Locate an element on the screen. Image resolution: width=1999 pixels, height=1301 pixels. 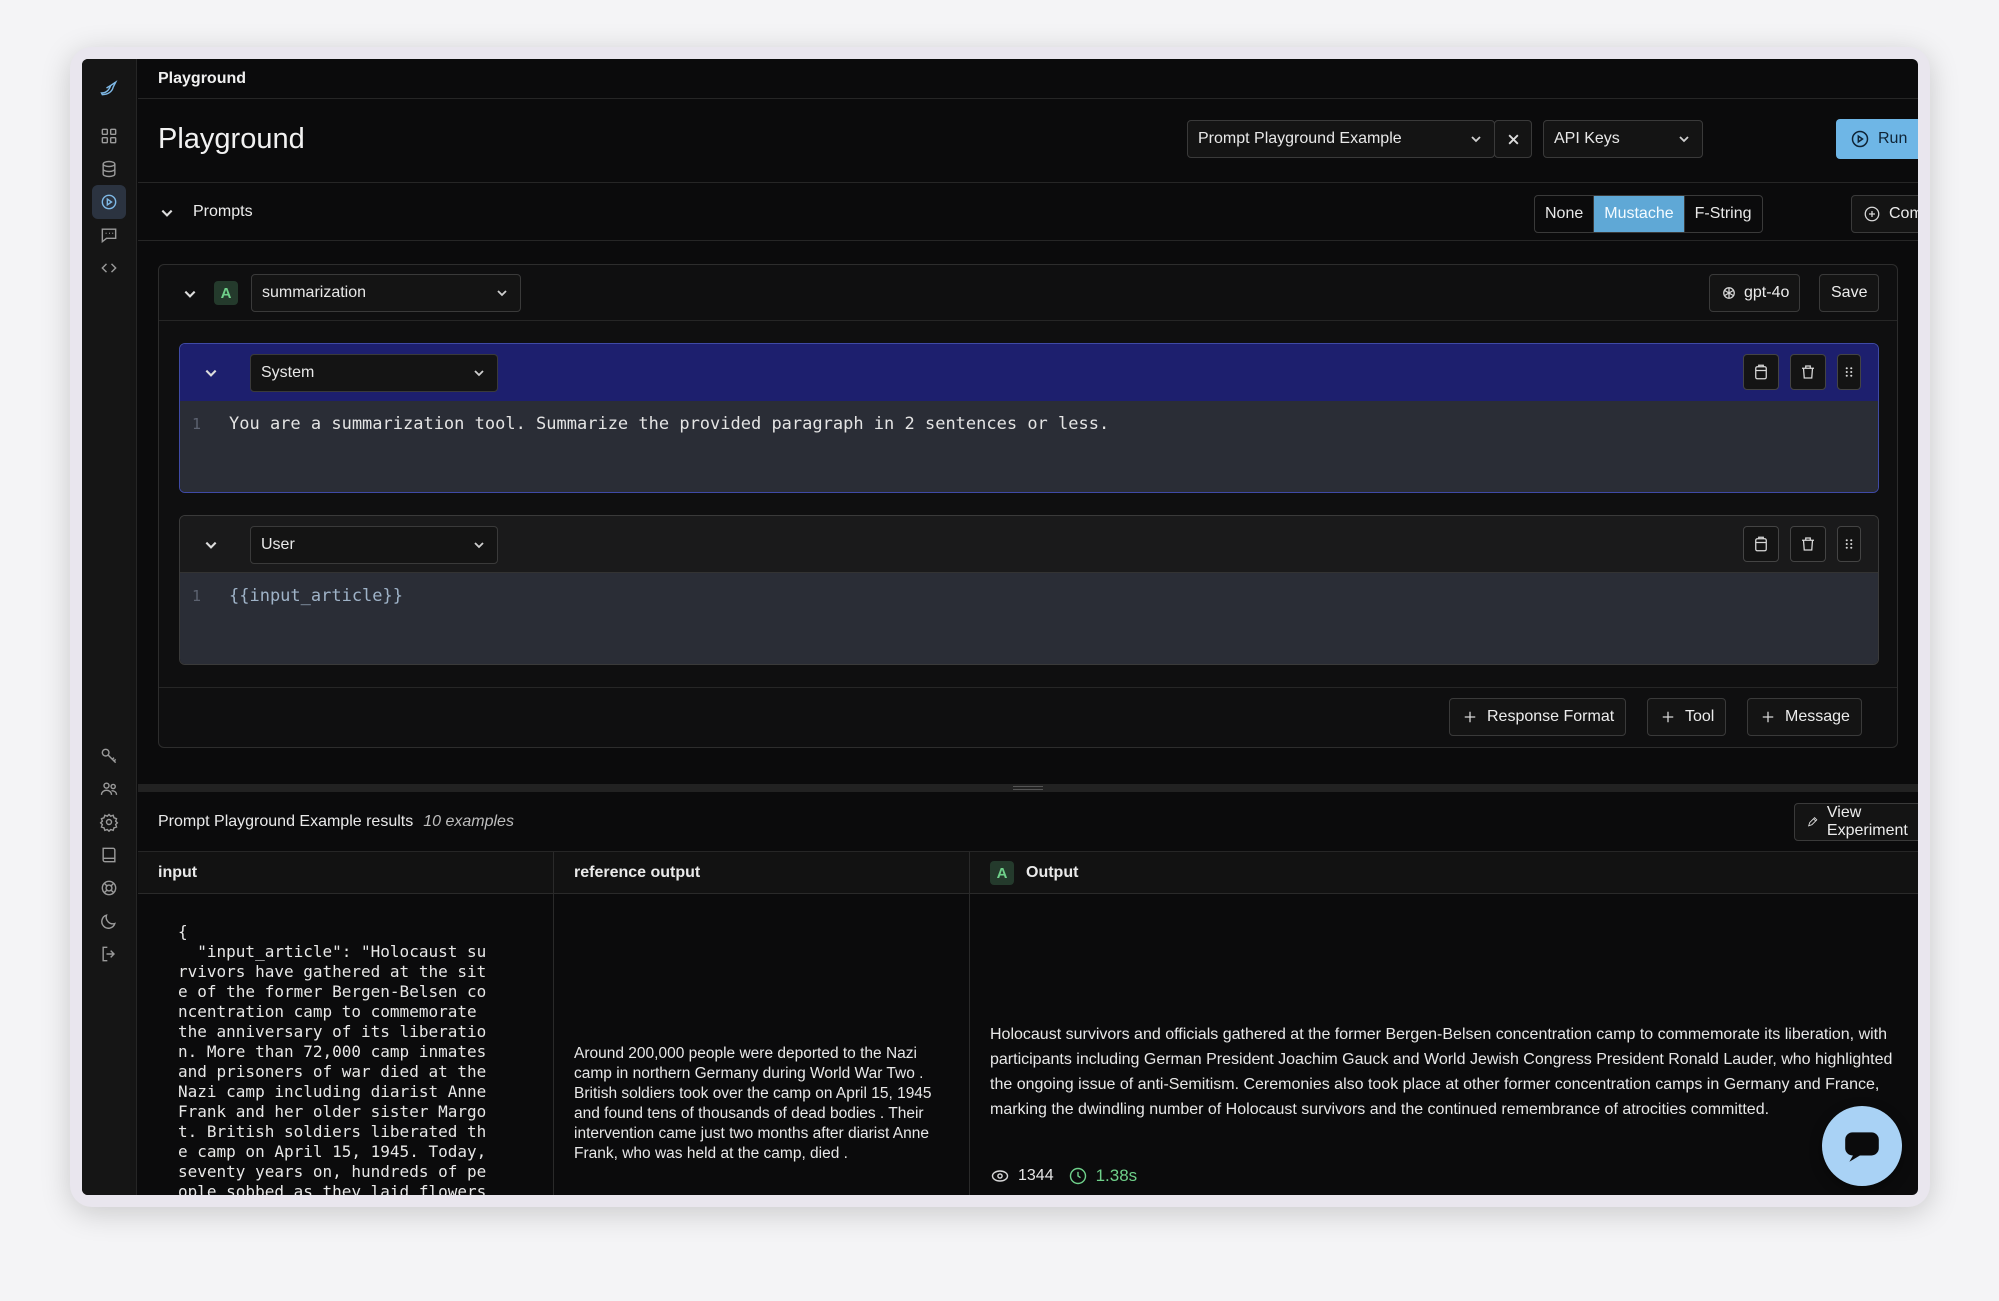
grid-icon is located at coordinates (109, 136).